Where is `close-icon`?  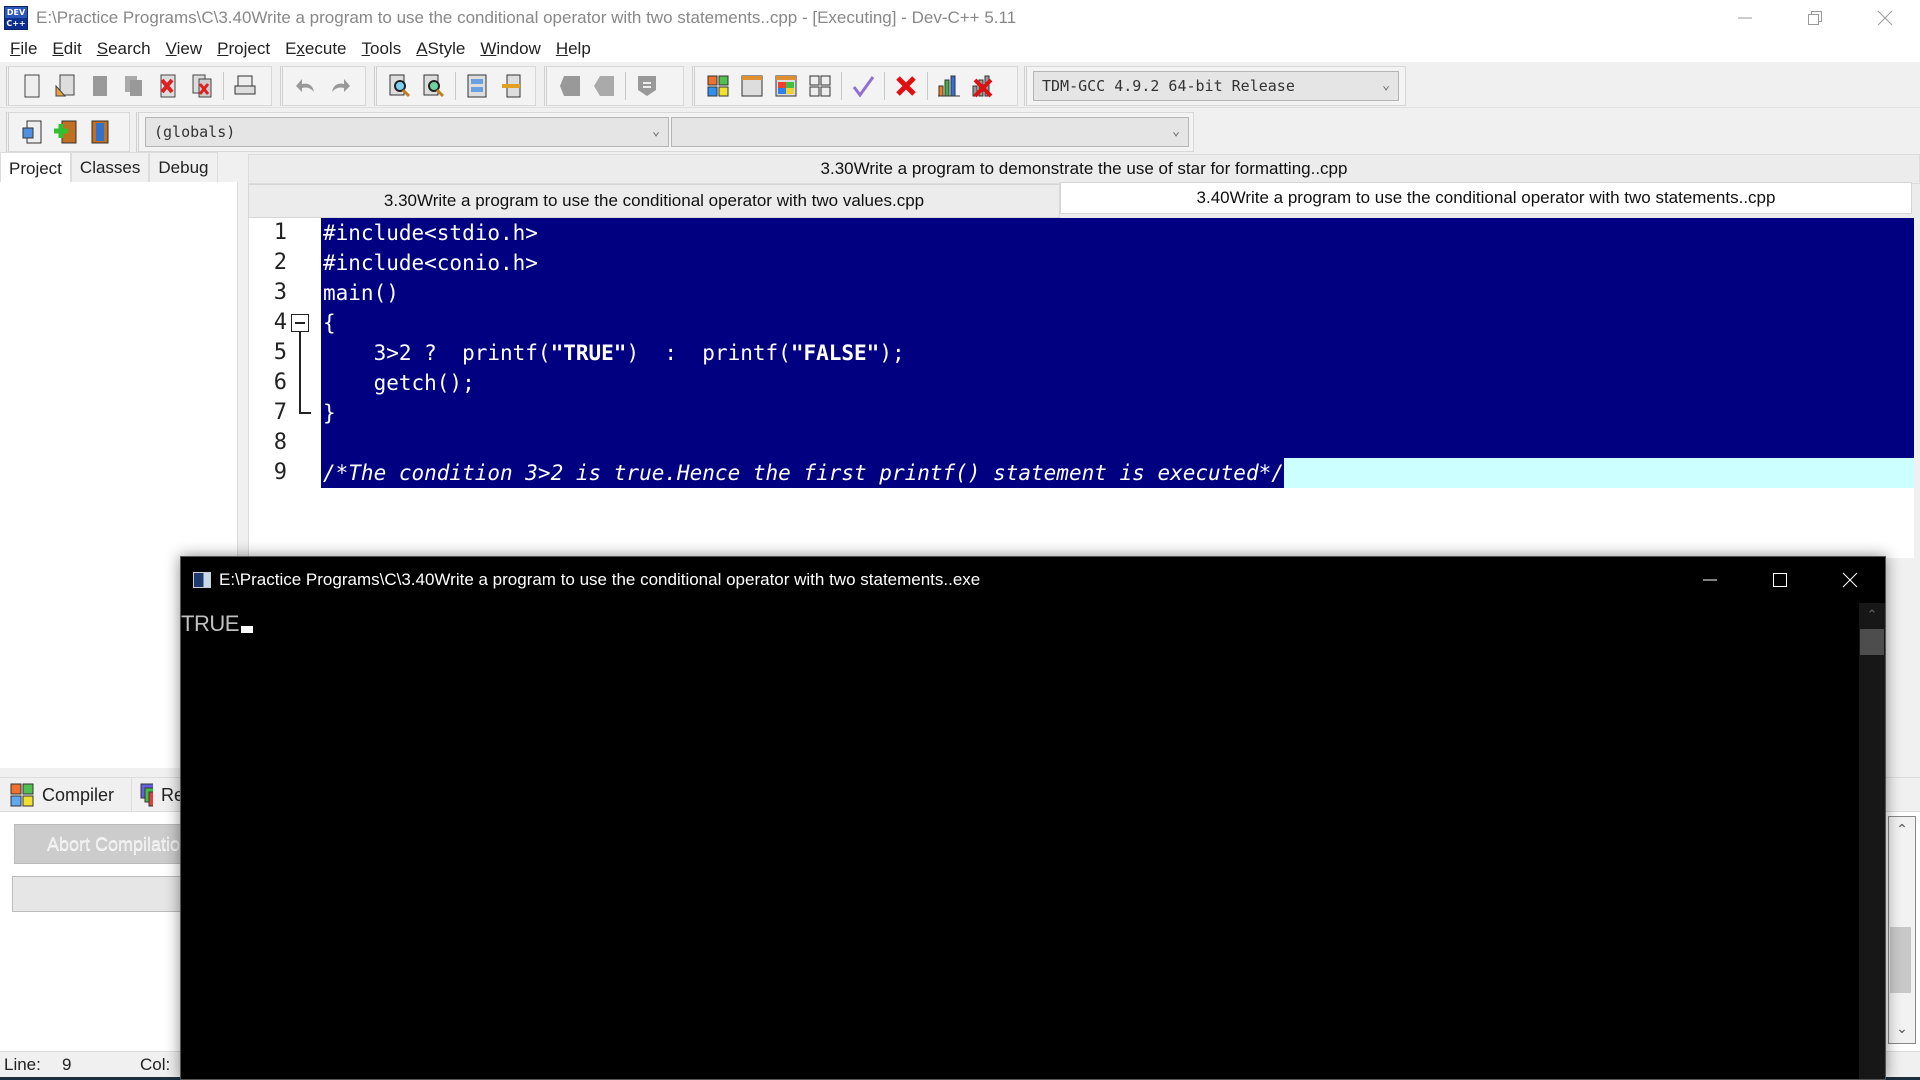 close-icon is located at coordinates (1850, 580).